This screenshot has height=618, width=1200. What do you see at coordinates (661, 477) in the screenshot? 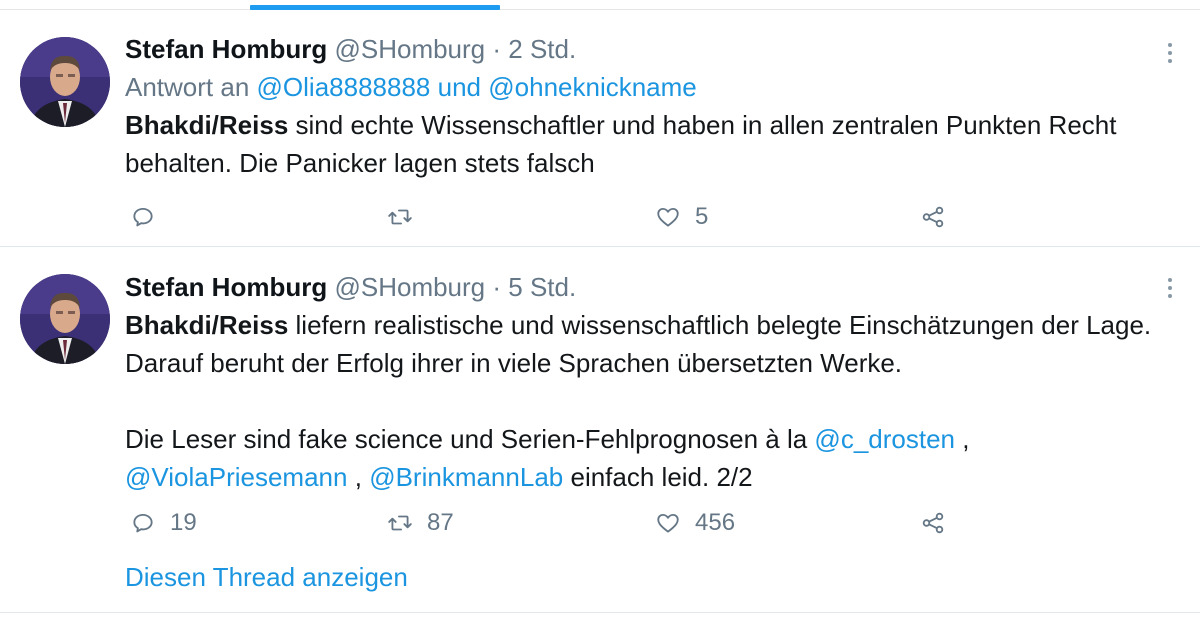
I see `tweet-body-2-post: einfach leid. 2/2` at bounding box center [661, 477].